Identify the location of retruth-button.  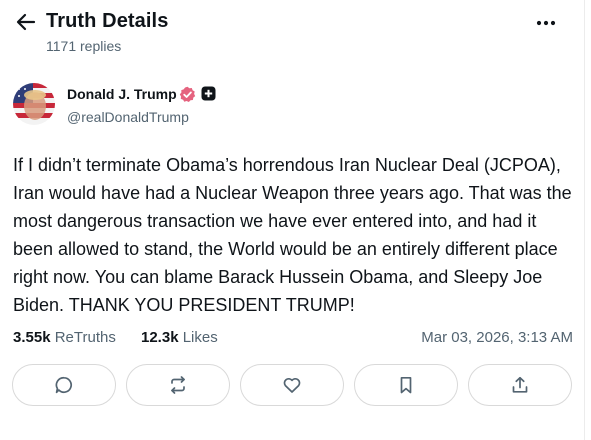
(178, 385).